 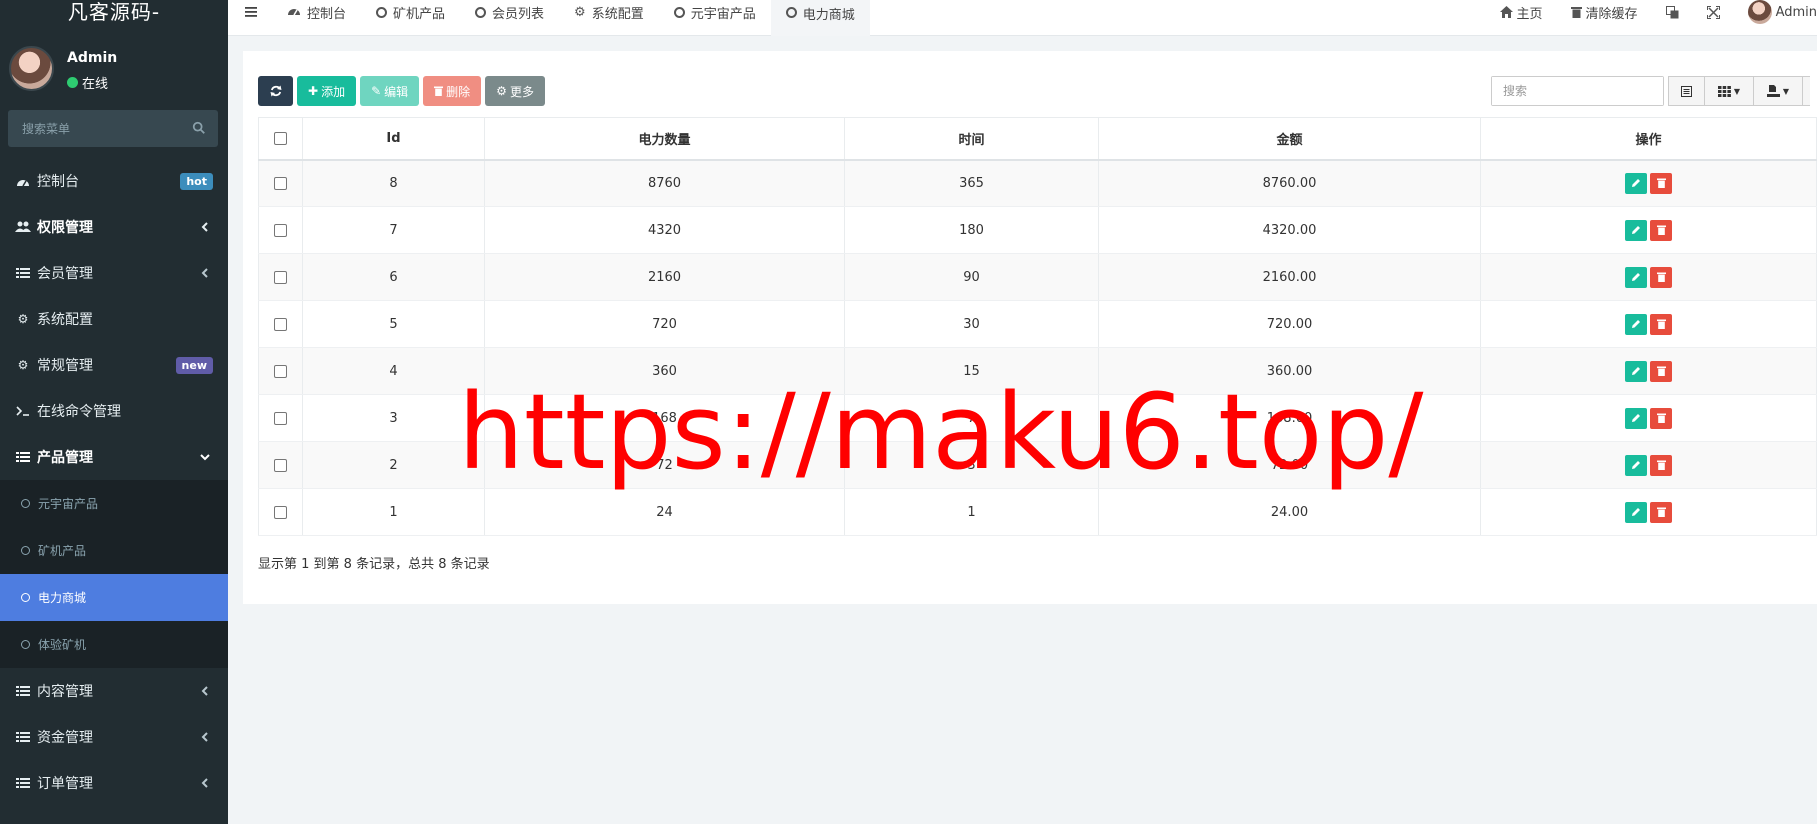 What do you see at coordinates (971, 139) in the screenshot?
I see `column-header-time: 时间` at bounding box center [971, 139].